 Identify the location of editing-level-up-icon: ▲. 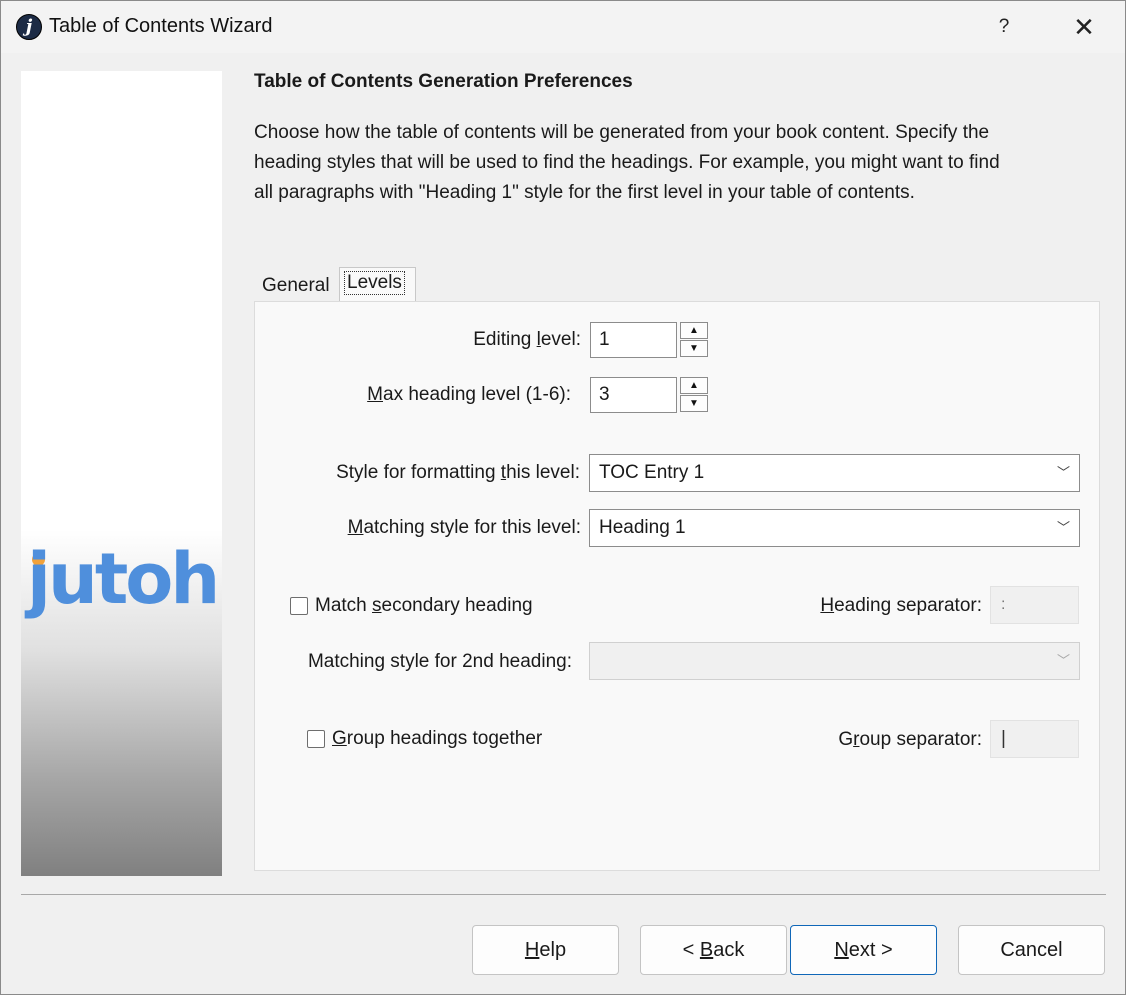
(694, 330).